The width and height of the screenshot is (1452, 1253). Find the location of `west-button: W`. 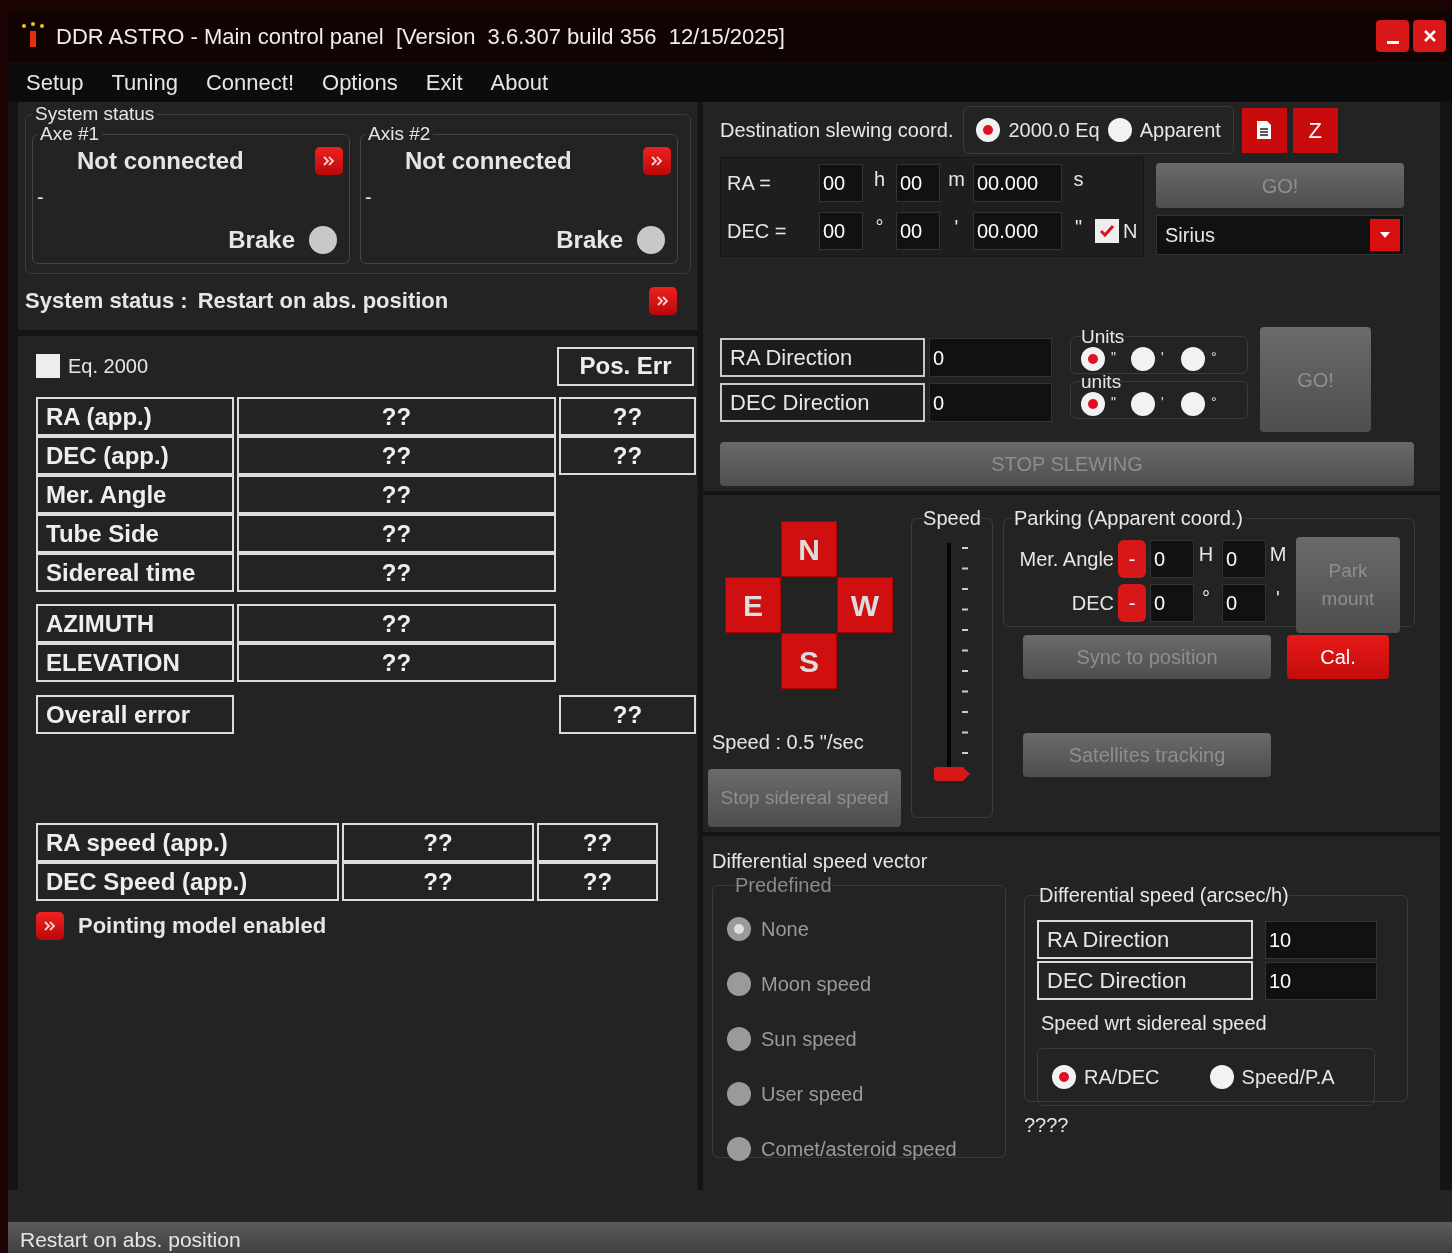

west-button: W is located at coordinates (865, 605).